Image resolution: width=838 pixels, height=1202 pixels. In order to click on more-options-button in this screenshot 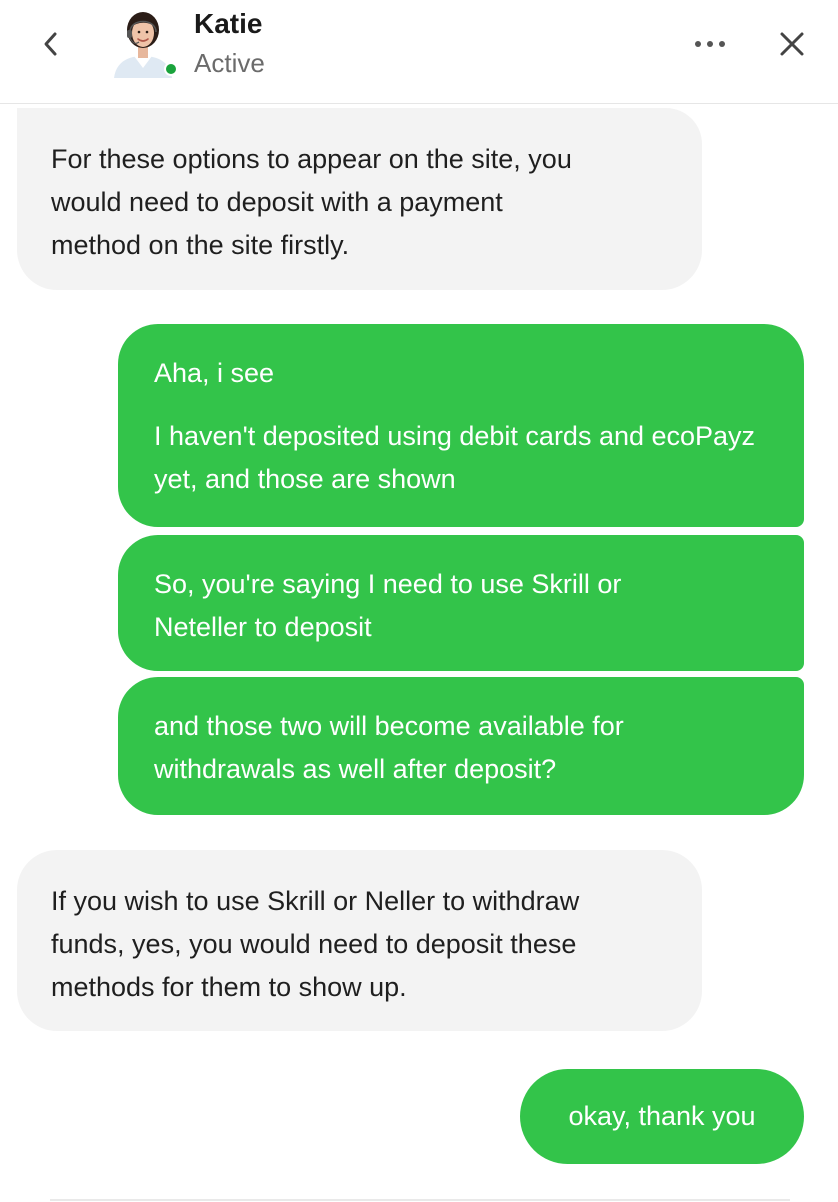, I will do `click(710, 44)`.